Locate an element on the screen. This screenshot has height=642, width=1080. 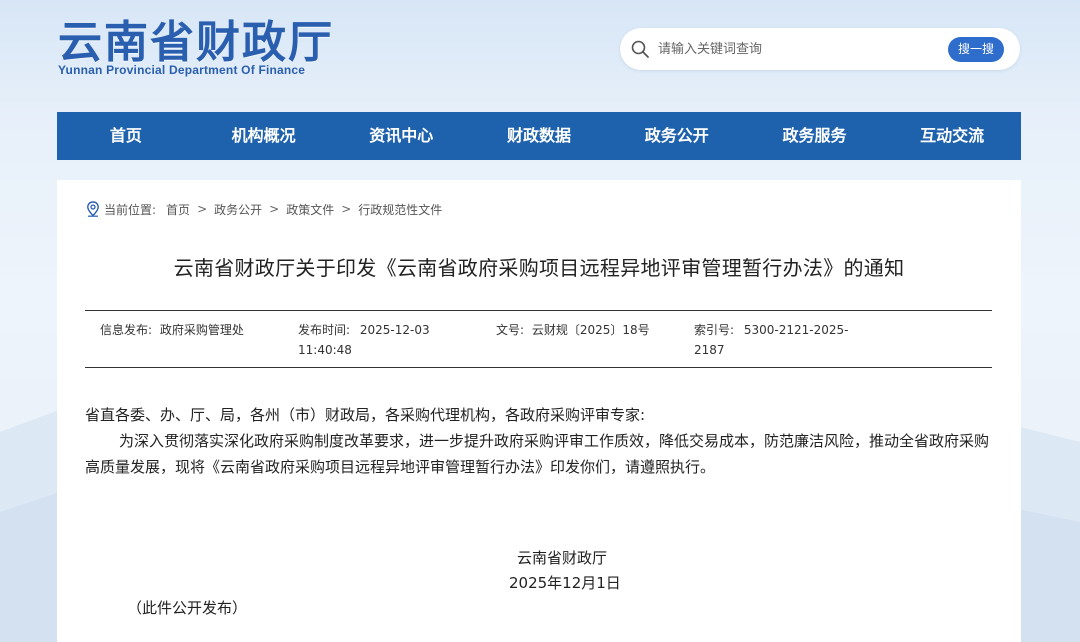
meta-time-label: 发布时间: is located at coordinates (324, 330).